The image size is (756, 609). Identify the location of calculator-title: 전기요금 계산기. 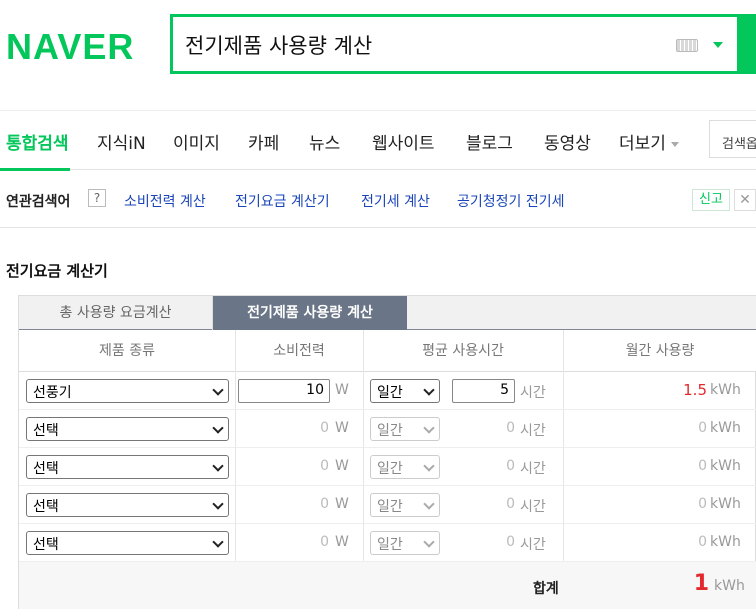
(57, 271).